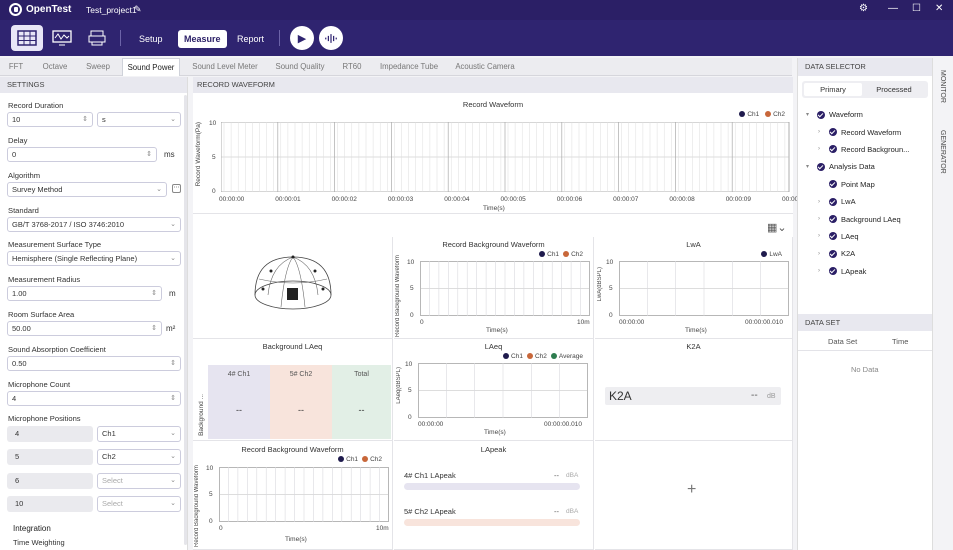 This screenshot has width=953, height=550. Describe the element at coordinates (893, 8) in the screenshot. I see `minimize-icon: —` at that location.